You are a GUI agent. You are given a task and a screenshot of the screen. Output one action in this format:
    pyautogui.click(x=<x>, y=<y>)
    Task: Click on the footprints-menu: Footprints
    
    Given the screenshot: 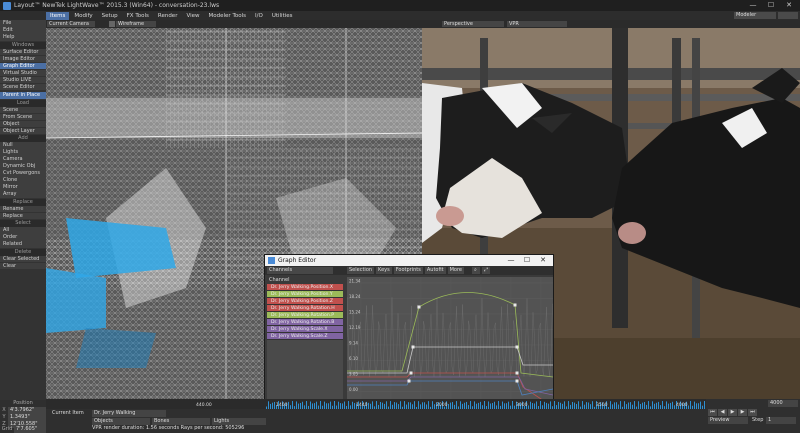 What is the action you would take?
    pyautogui.click(x=408, y=270)
    